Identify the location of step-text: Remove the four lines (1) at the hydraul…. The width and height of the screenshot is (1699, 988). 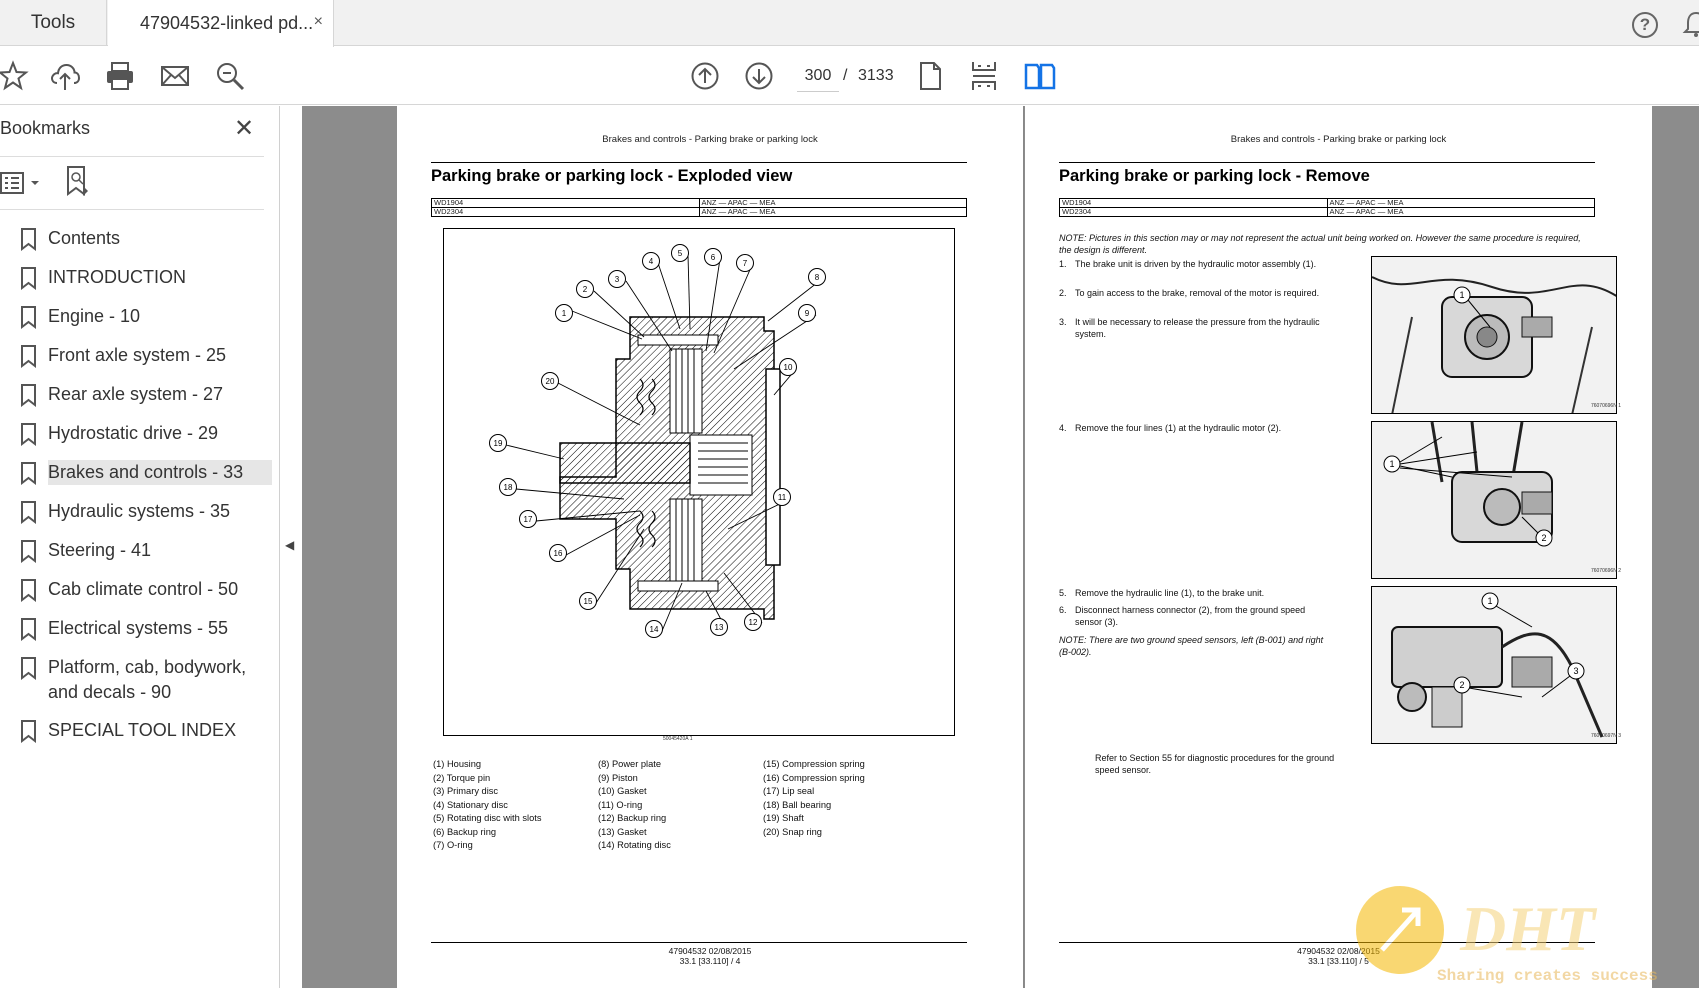
(1178, 428).